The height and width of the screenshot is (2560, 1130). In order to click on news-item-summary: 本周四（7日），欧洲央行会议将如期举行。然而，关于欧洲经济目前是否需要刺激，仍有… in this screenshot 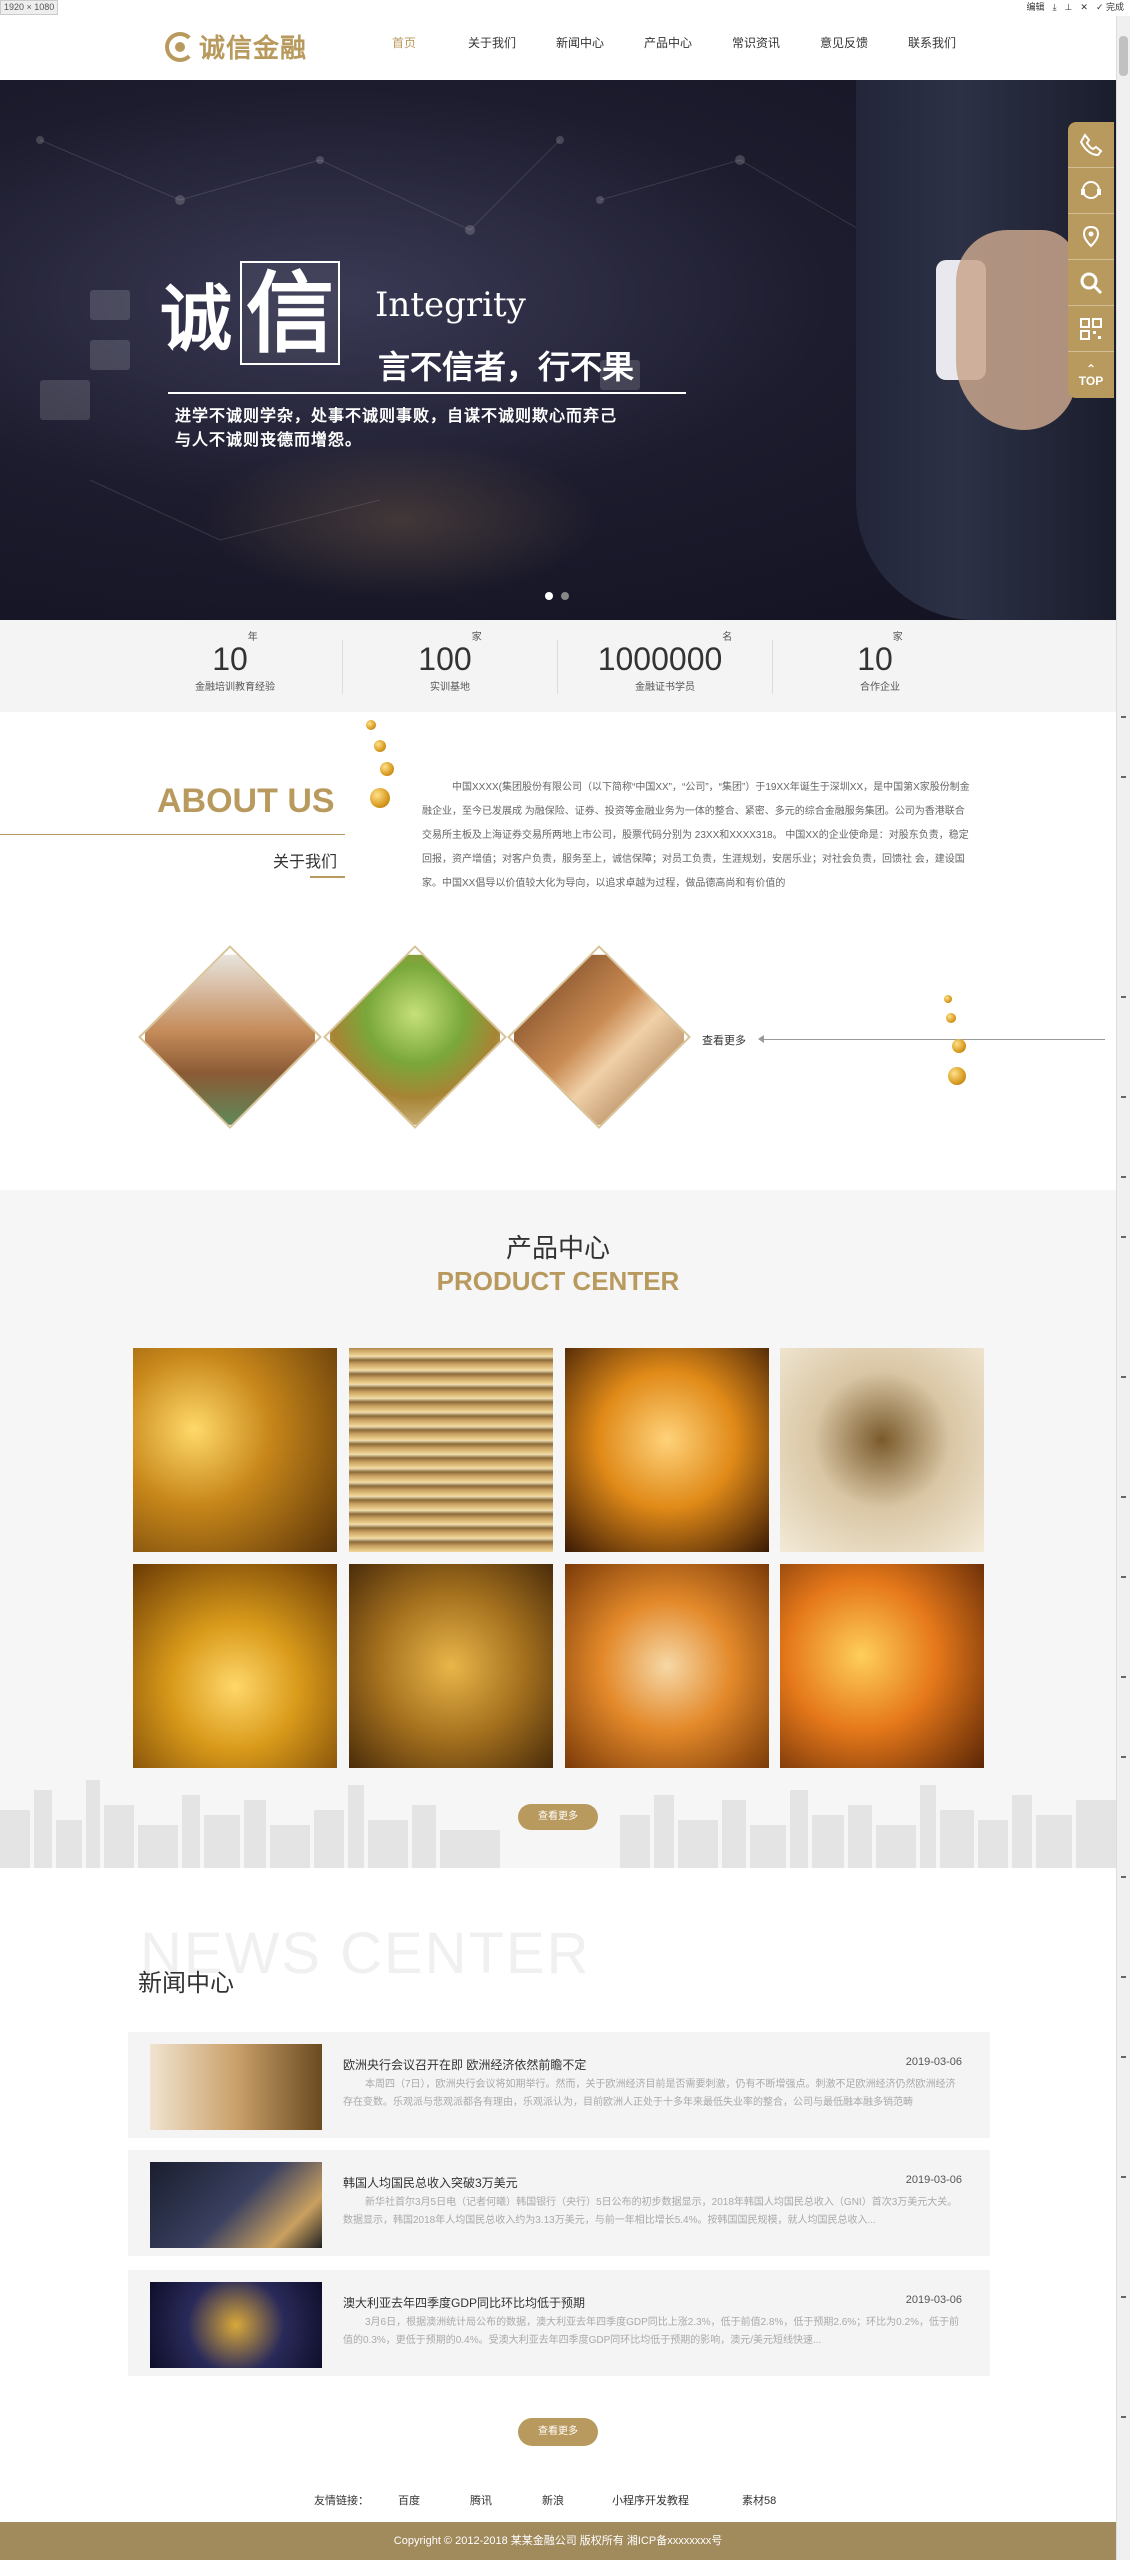, I will do `click(649, 2093)`.